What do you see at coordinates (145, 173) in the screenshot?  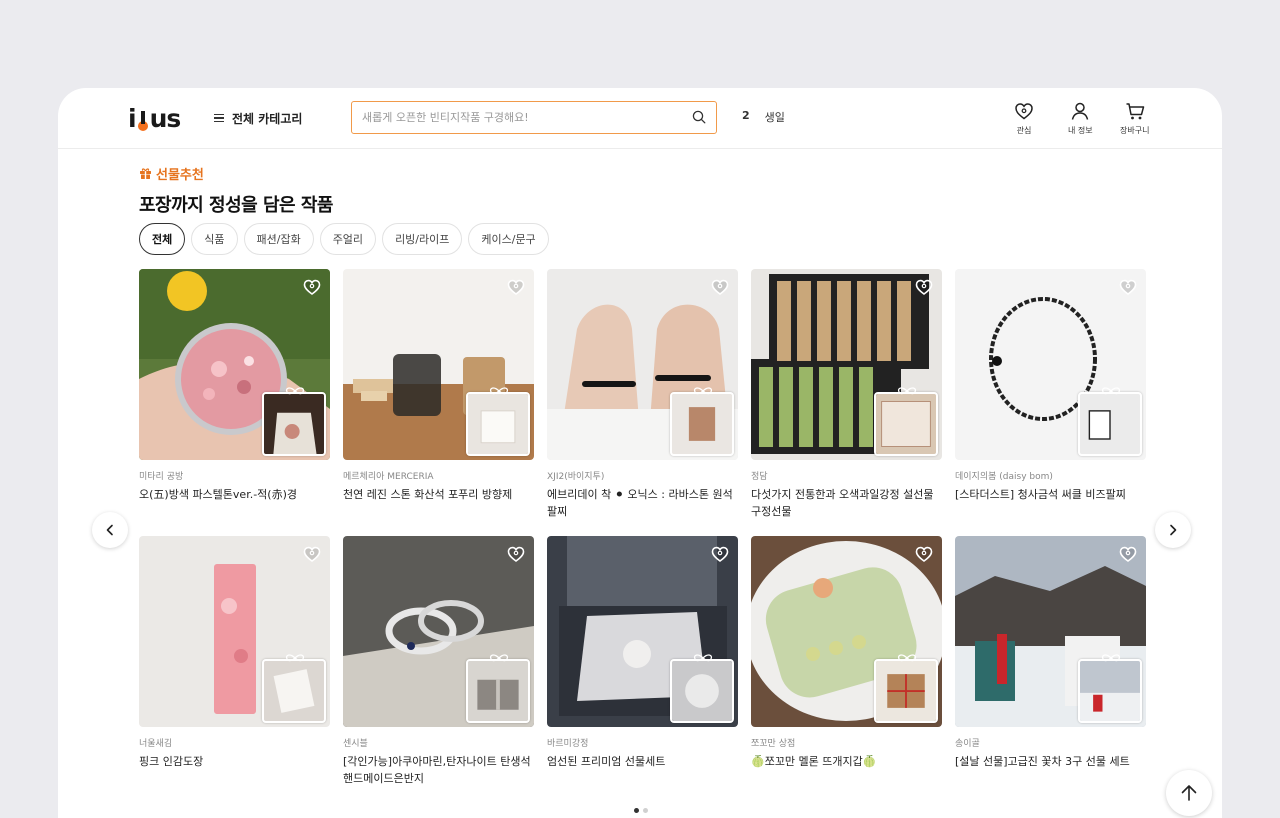 I see `gift-icon` at bounding box center [145, 173].